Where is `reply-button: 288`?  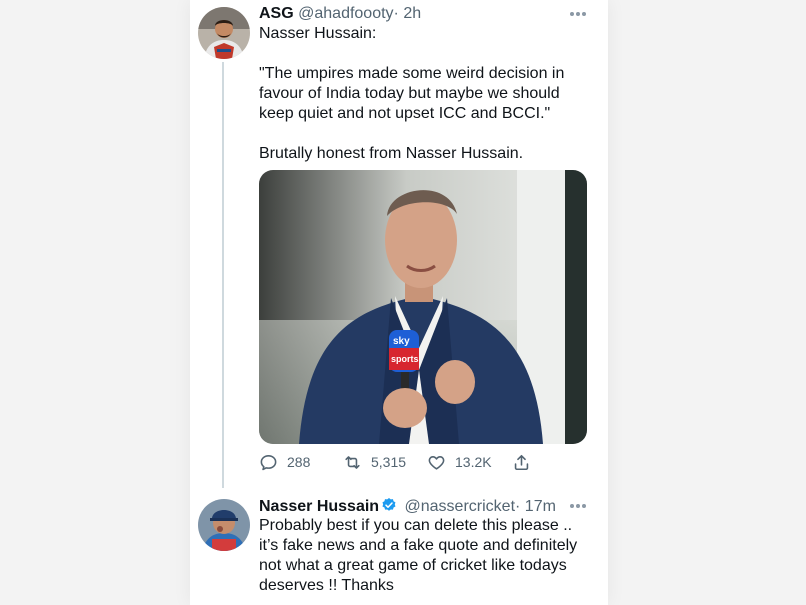 reply-button: 288 is located at coordinates (284, 462).